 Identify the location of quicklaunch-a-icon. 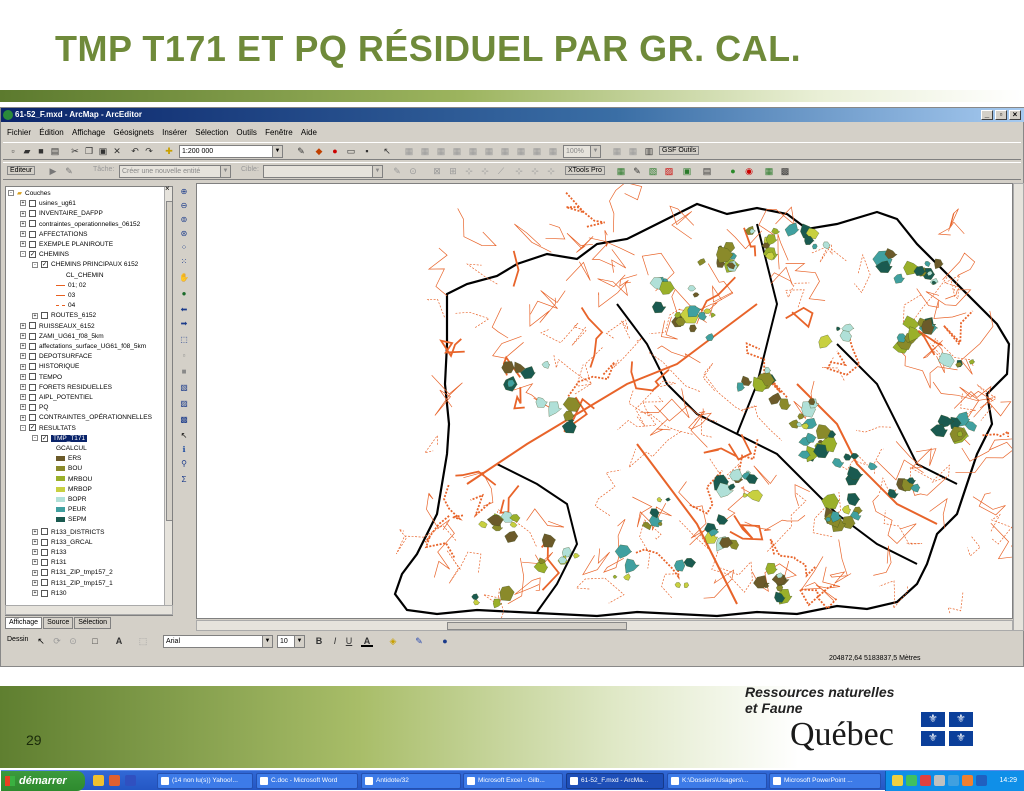
(98, 780).